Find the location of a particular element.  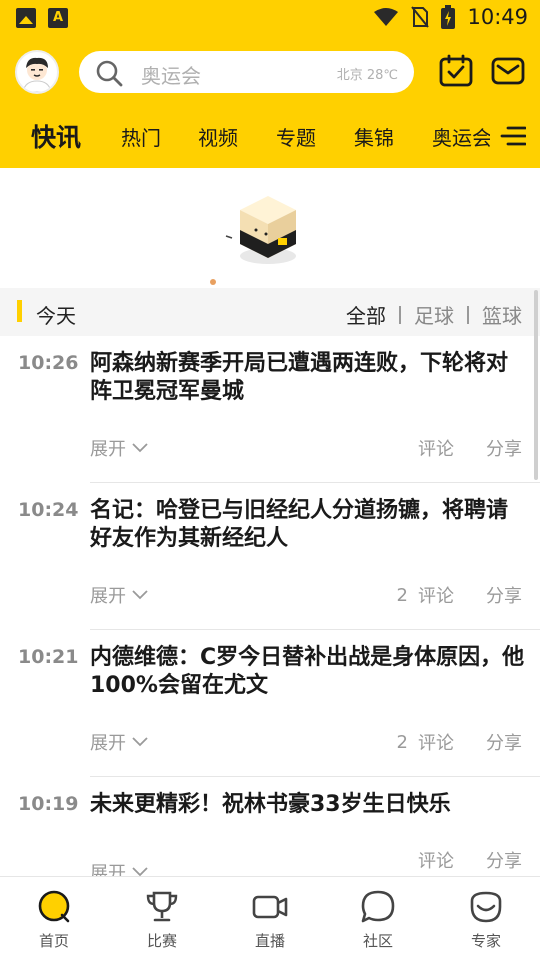

nav-home: 首页 is located at coordinates (54, 918).